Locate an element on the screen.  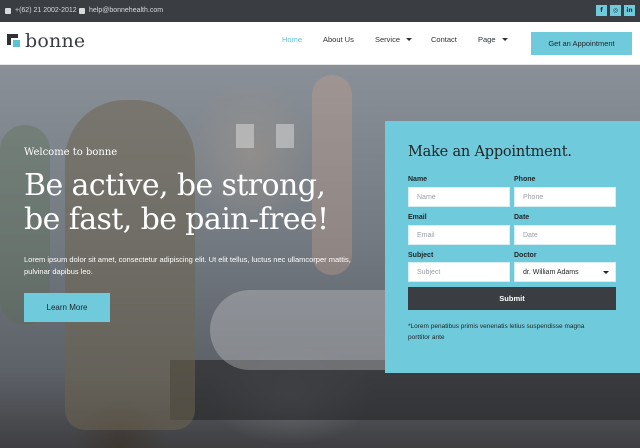
instagram-icon: ◎ is located at coordinates (615, 10).